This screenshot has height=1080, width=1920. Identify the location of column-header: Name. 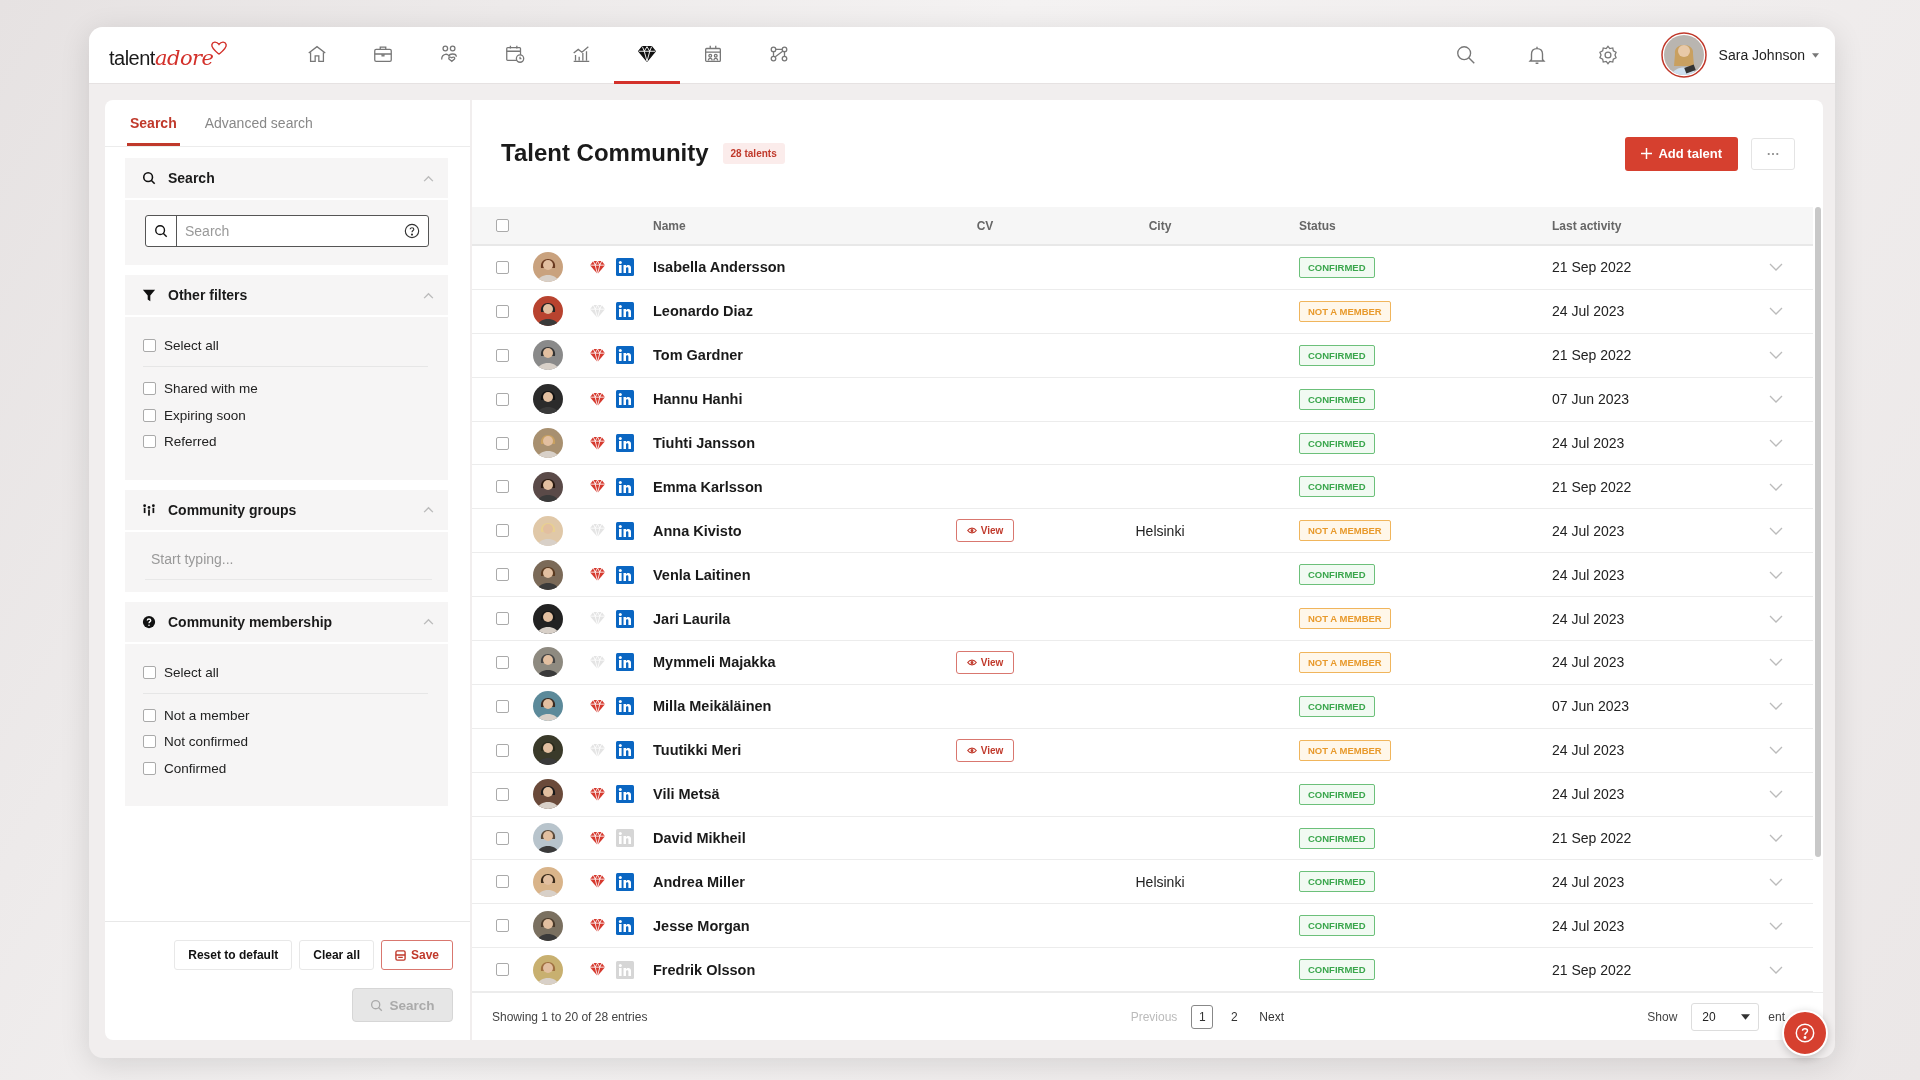
(669, 225).